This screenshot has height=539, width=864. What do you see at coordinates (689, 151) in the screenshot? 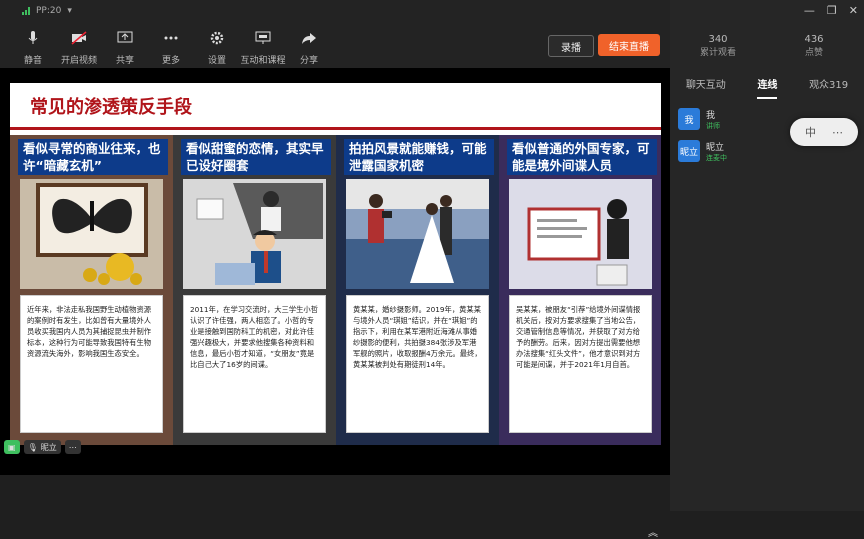
I see `avatar: 昵立` at bounding box center [689, 151].